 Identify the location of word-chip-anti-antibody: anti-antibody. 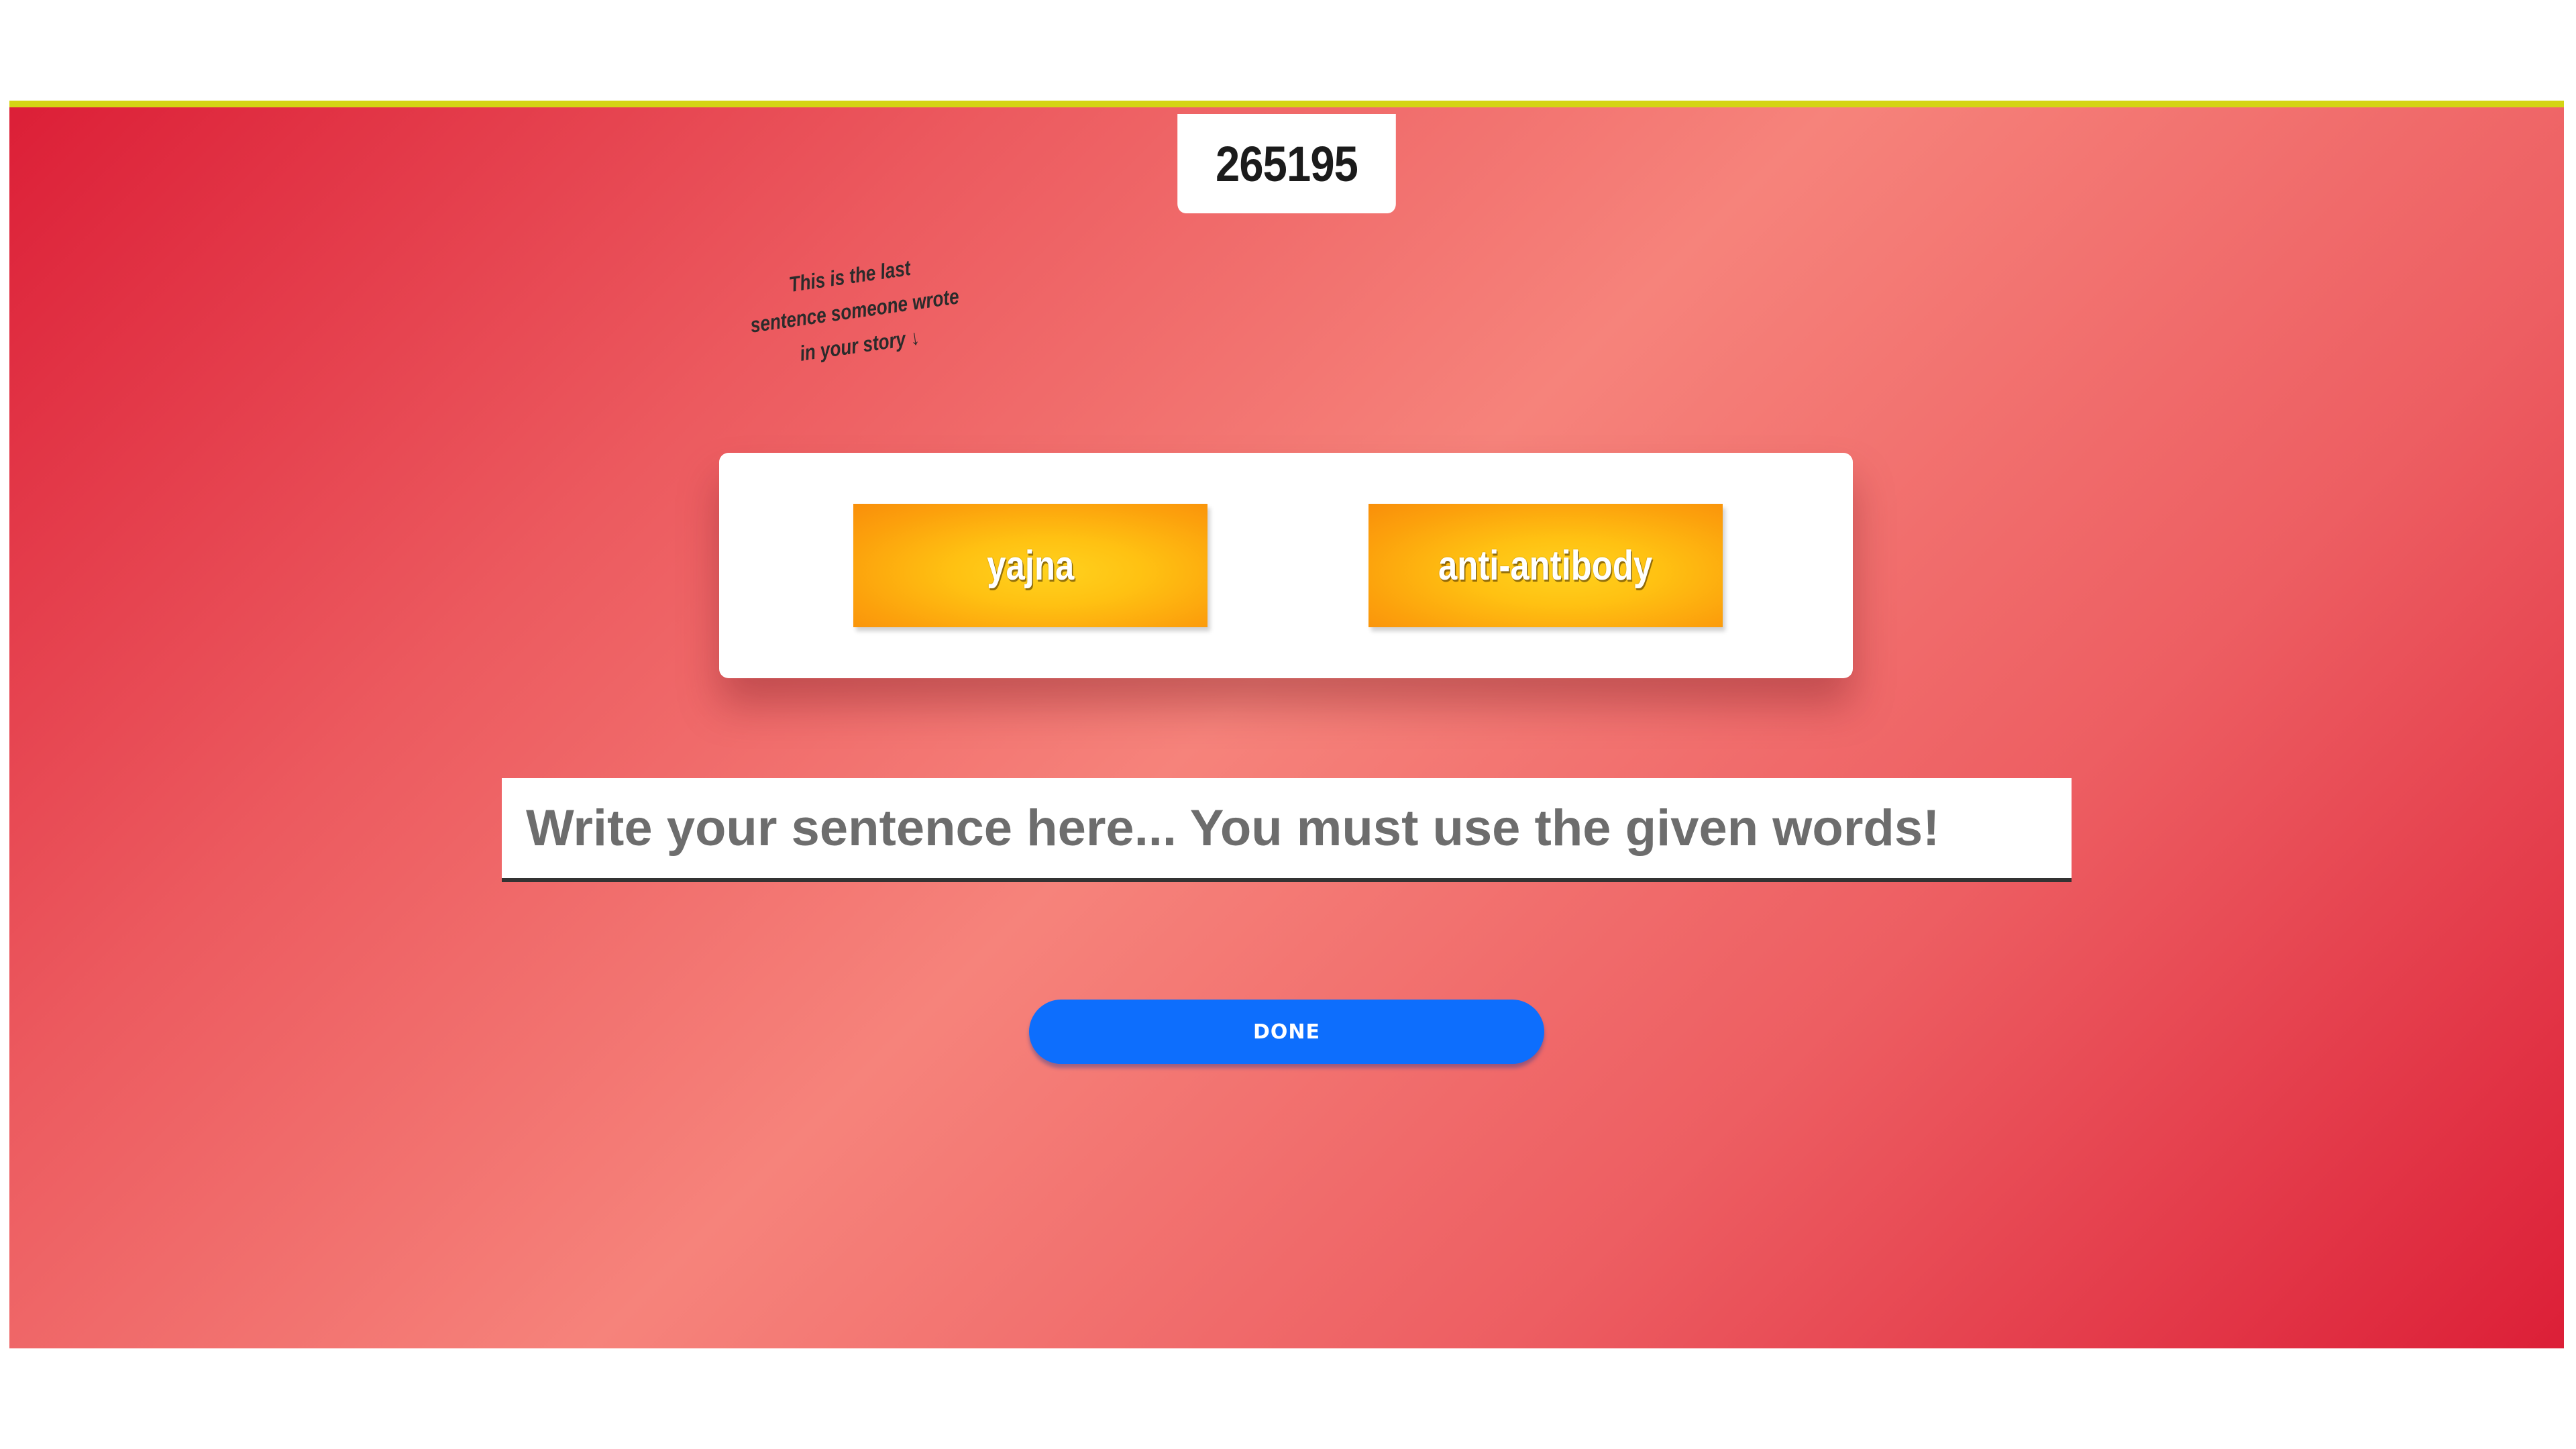
(1545, 565).